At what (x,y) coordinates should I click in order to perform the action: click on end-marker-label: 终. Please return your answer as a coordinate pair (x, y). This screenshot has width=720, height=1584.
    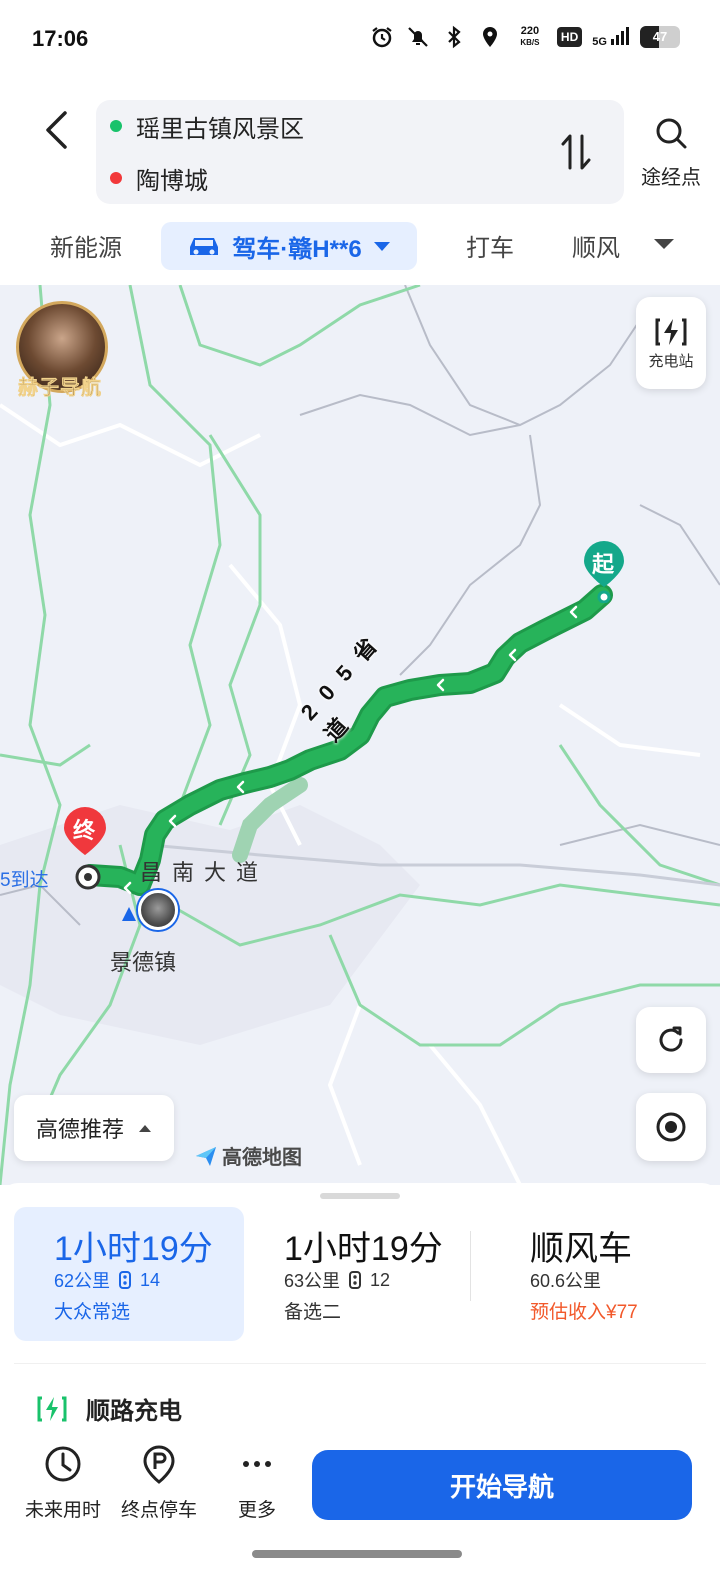
    Looking at the image, I should click on (84, 830).